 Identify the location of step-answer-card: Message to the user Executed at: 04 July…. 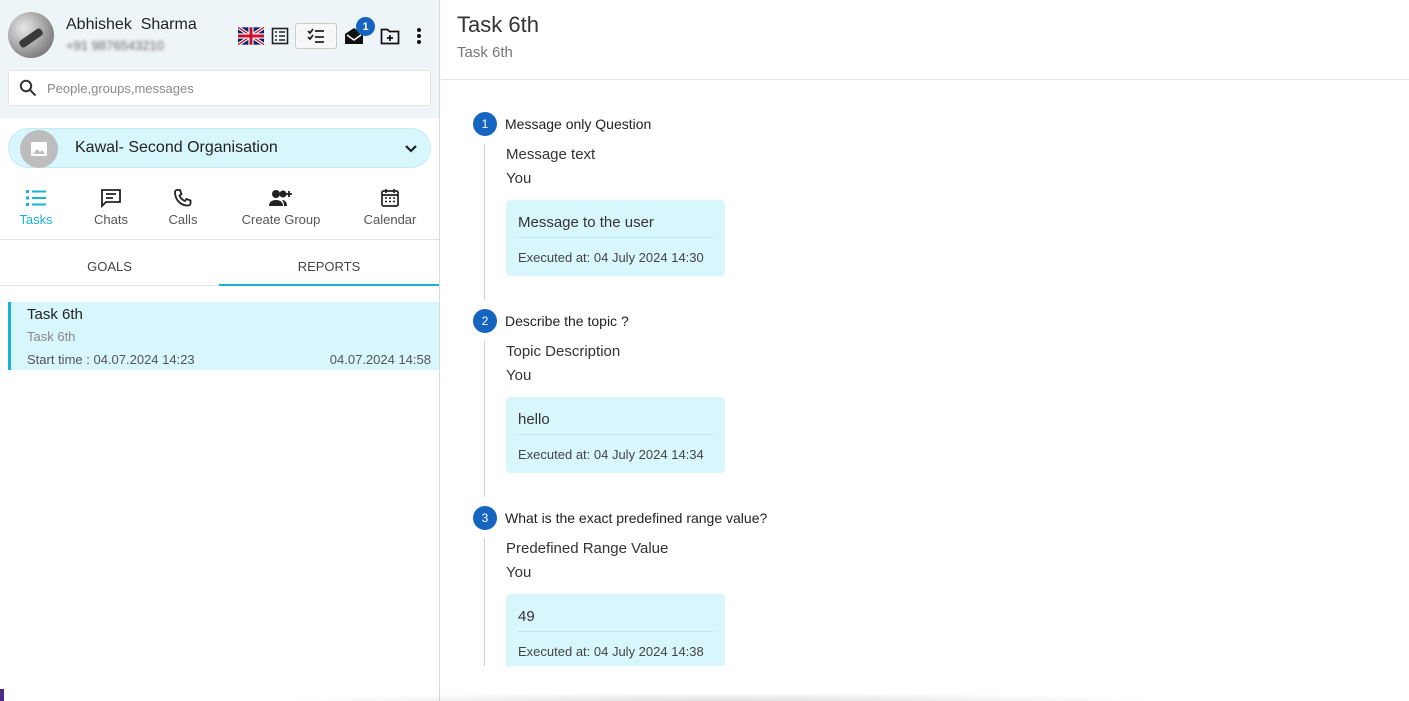
(615, 238).